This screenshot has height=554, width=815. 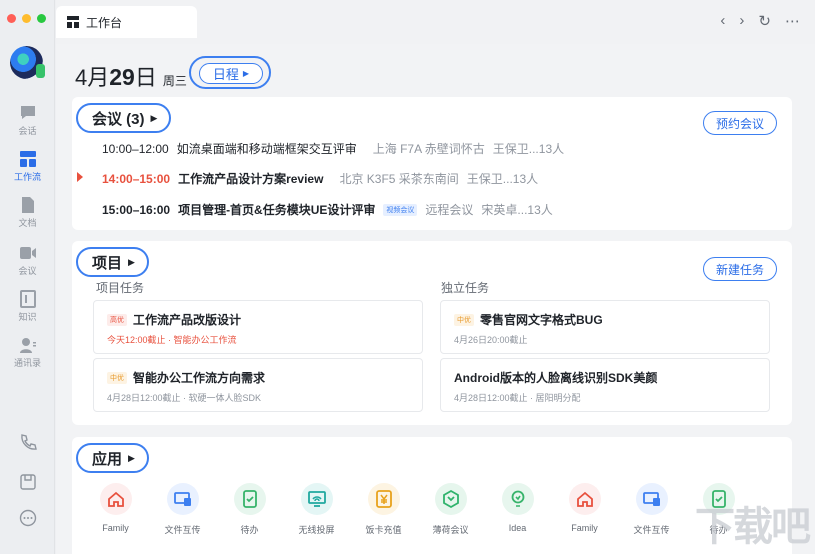 What do you see at coordinates (27, 363) in the screenshot?
I see `sidebar-item-label: 通讯录` at bounding box center [27, 363].